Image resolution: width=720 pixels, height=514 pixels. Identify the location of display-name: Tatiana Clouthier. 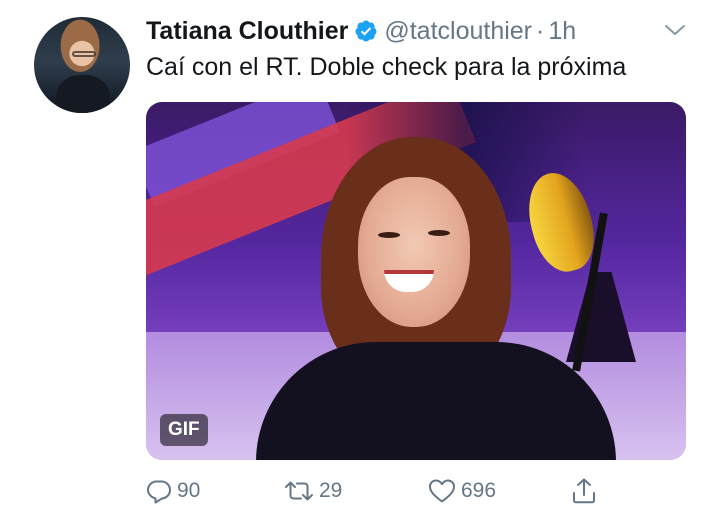
(247, 31).